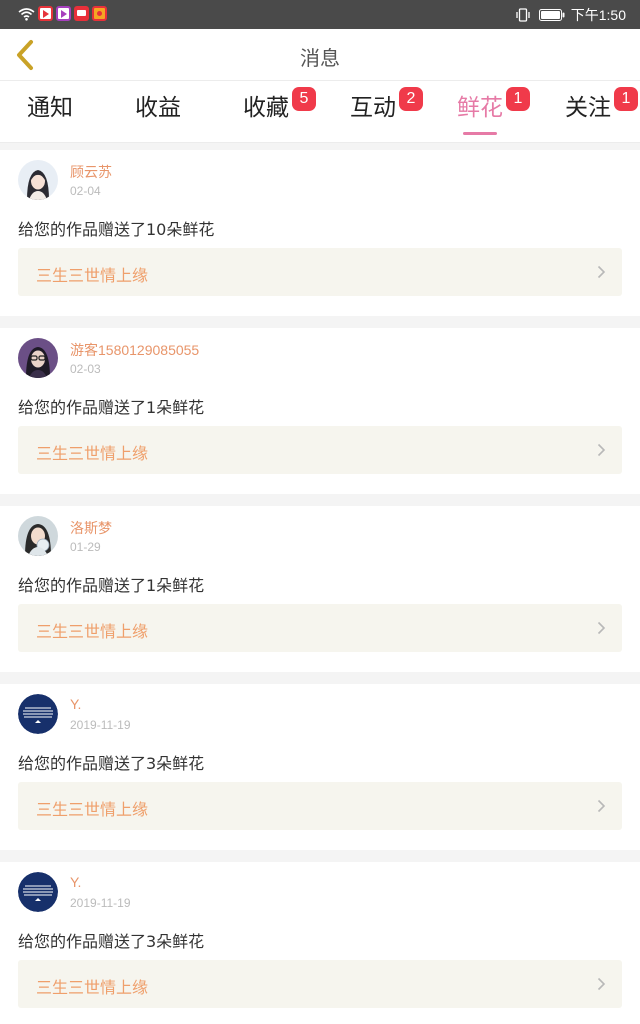  What do you see at coordinates (26, 14) in the screenshot?
I see `wifi-icon` at bounding box center [26, 14].